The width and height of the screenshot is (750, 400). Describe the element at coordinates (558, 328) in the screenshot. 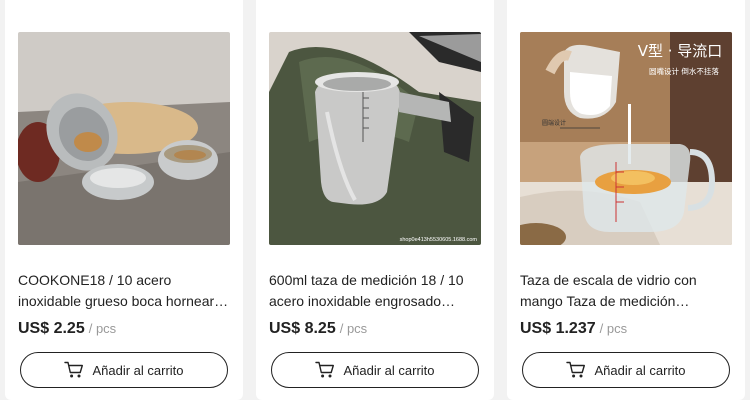

I see `product-price: US$ 1.237` at that location.